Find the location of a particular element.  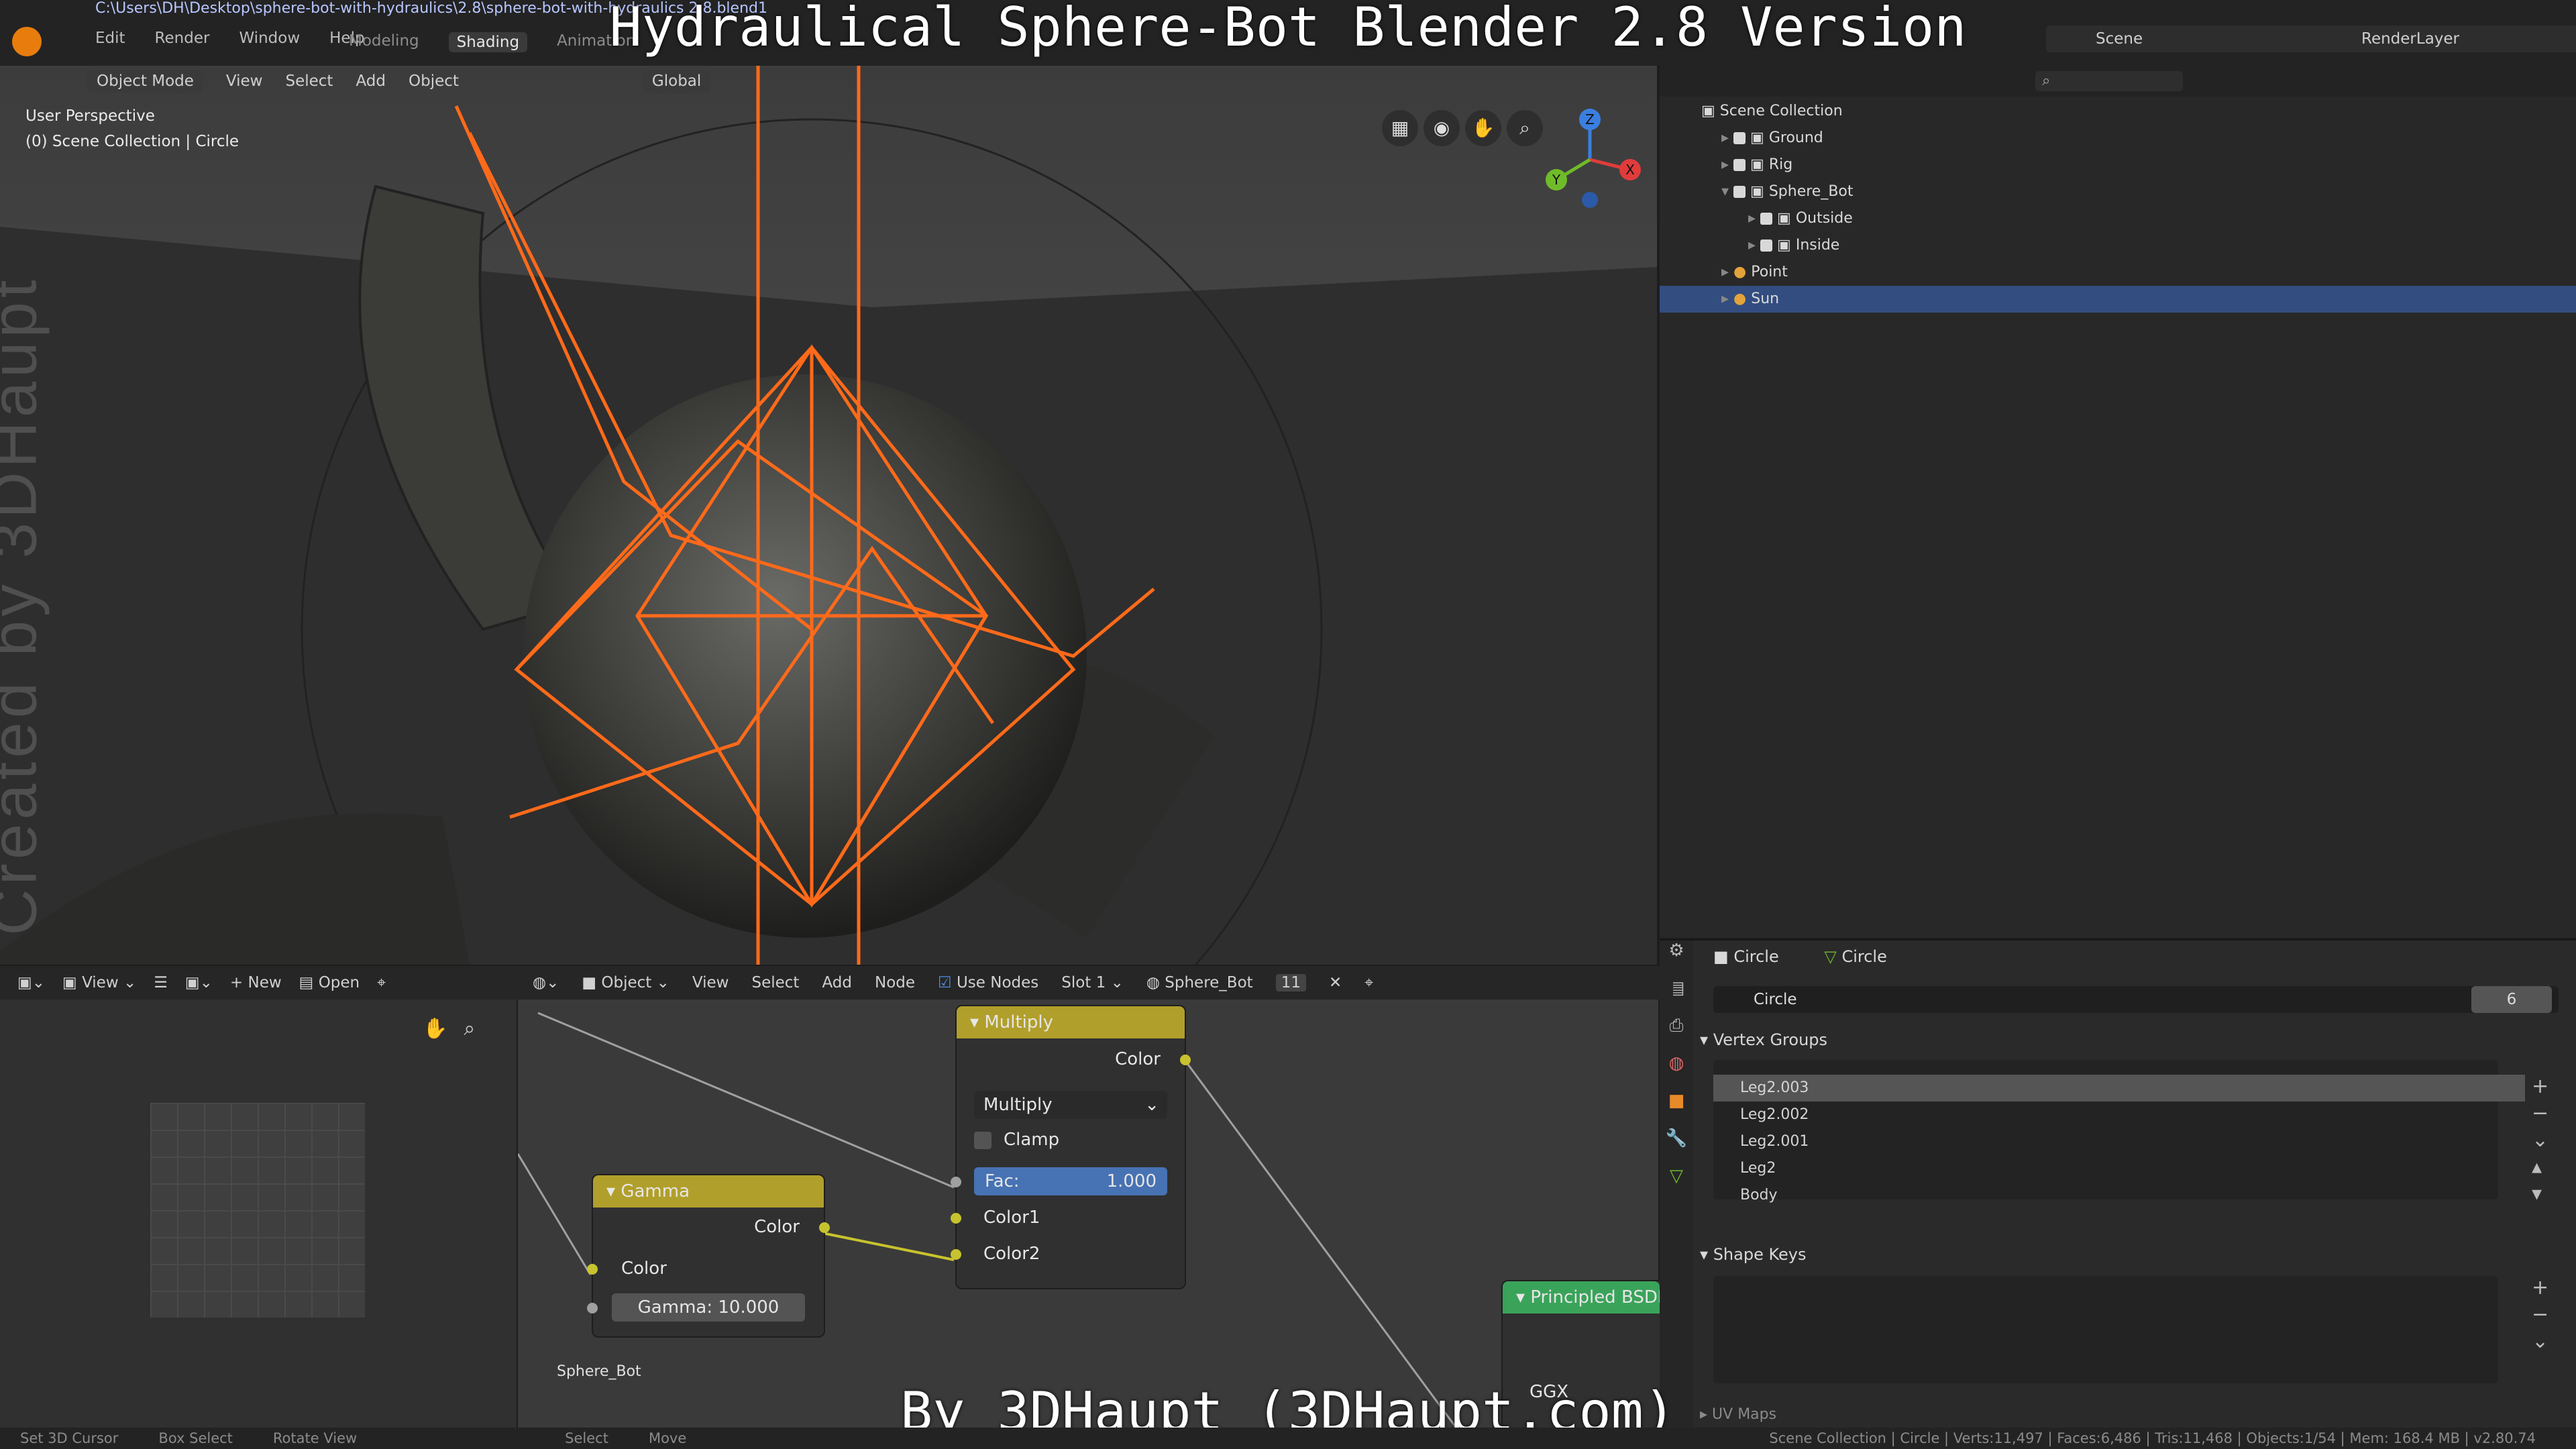

outliner-row-ground: ▸ ▣ Ground 👁 is located at coordinates (2118, 138).